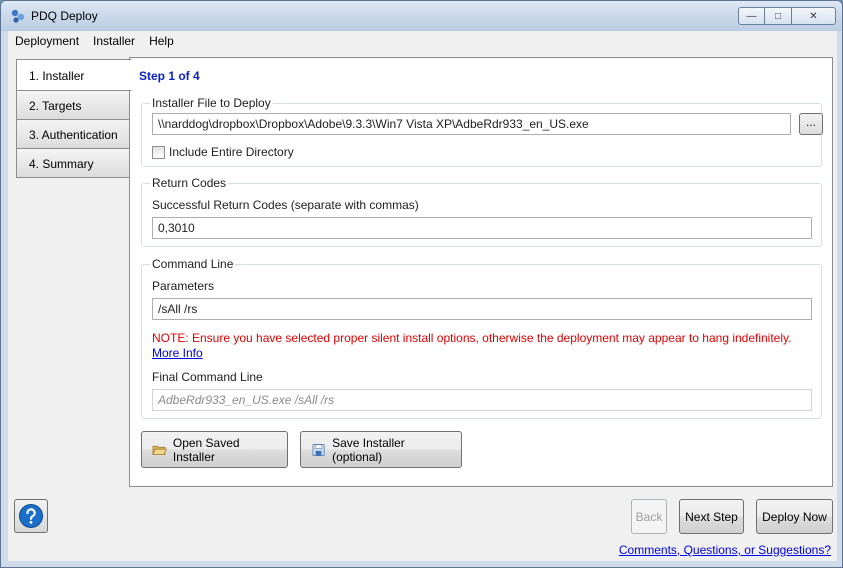 This screenshot has width=843, height=568. Describe the element at coordinates (183, 286) in the screenshot. I see `parameters-label: Parameters` at that location.